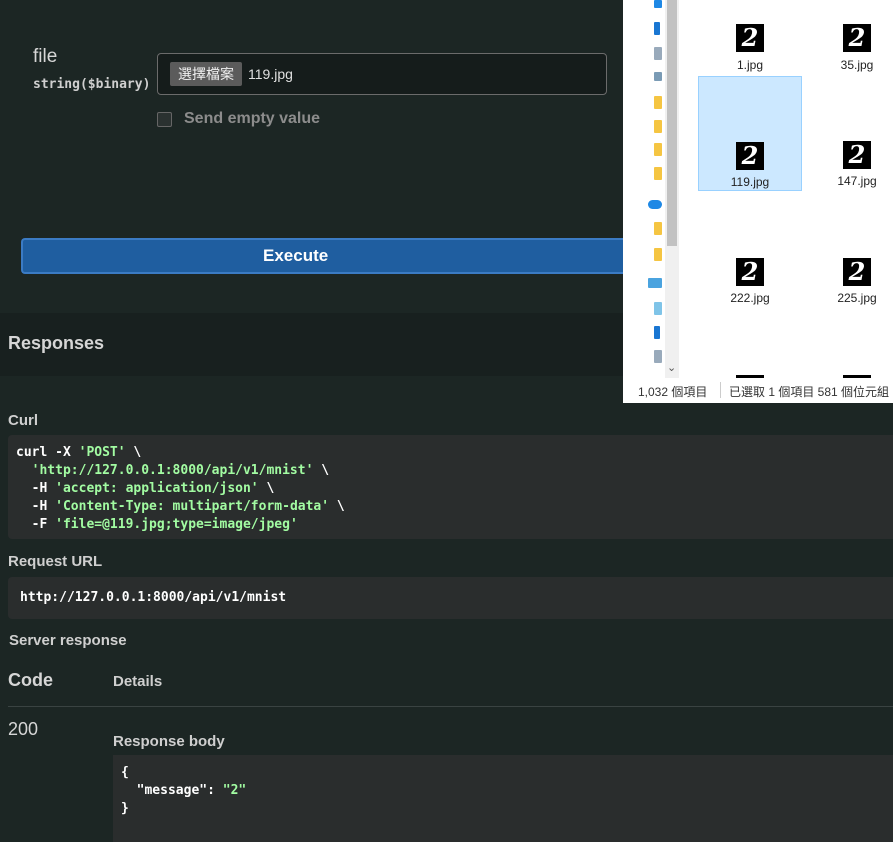 This screenshot has width=893, height=842. I want to click on request-url-label: Request URL, so click(55, 561).